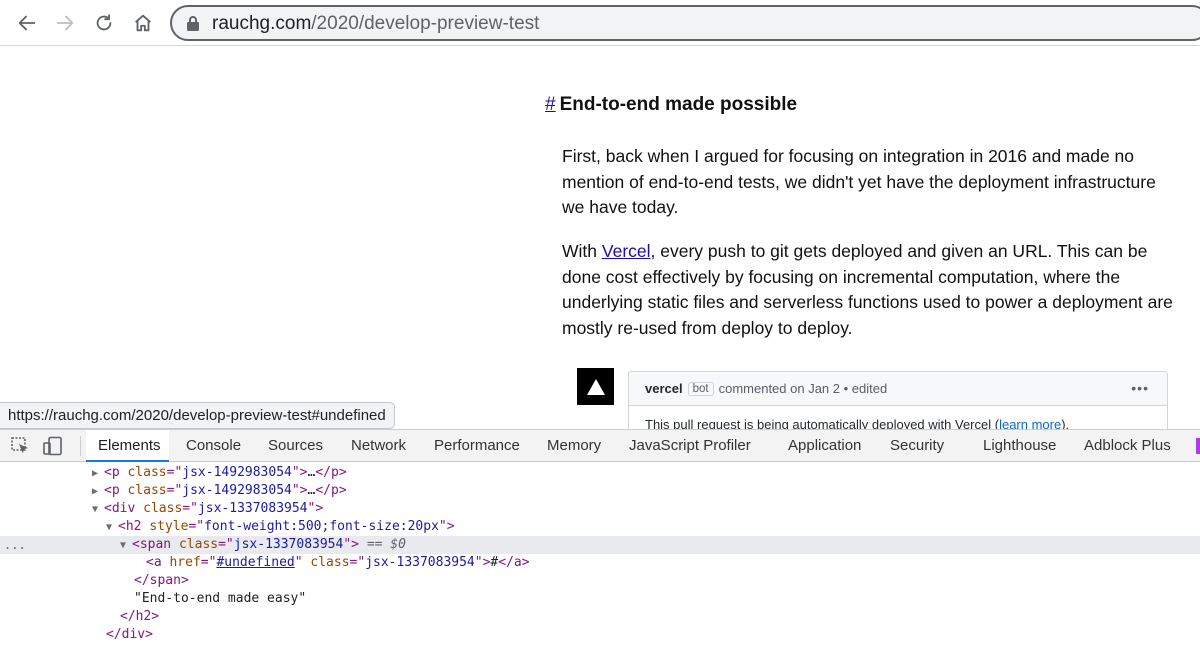  I want to click on toolbar-divider, so click(80, 446).